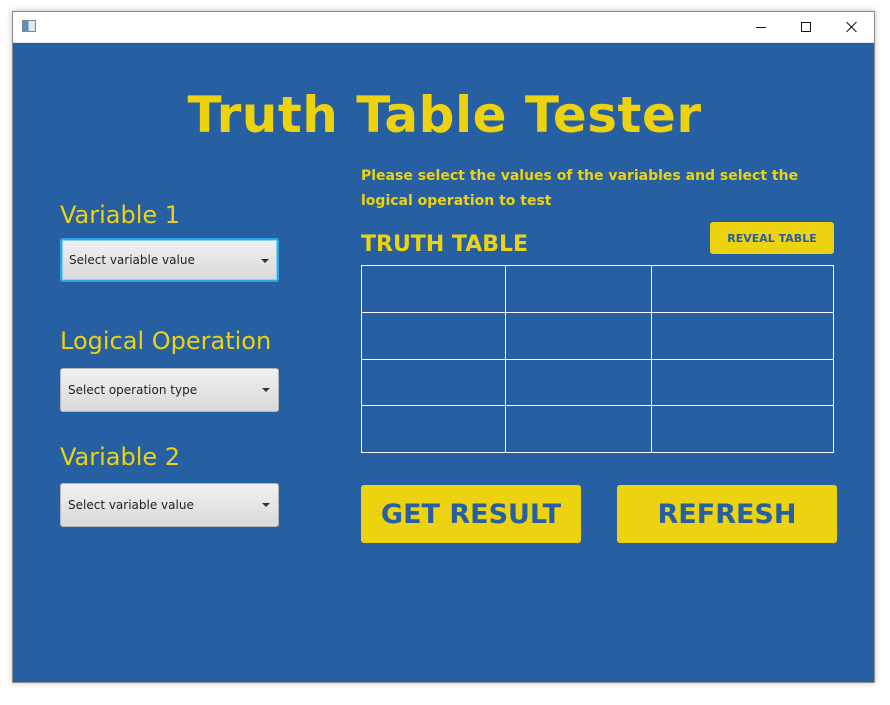 This screenshot has width=890, height=705. What do you see at coordinates (133, 390) in the screenshot?
I see `operation-select-value: Select operation type` at bounding box center [133, 390].